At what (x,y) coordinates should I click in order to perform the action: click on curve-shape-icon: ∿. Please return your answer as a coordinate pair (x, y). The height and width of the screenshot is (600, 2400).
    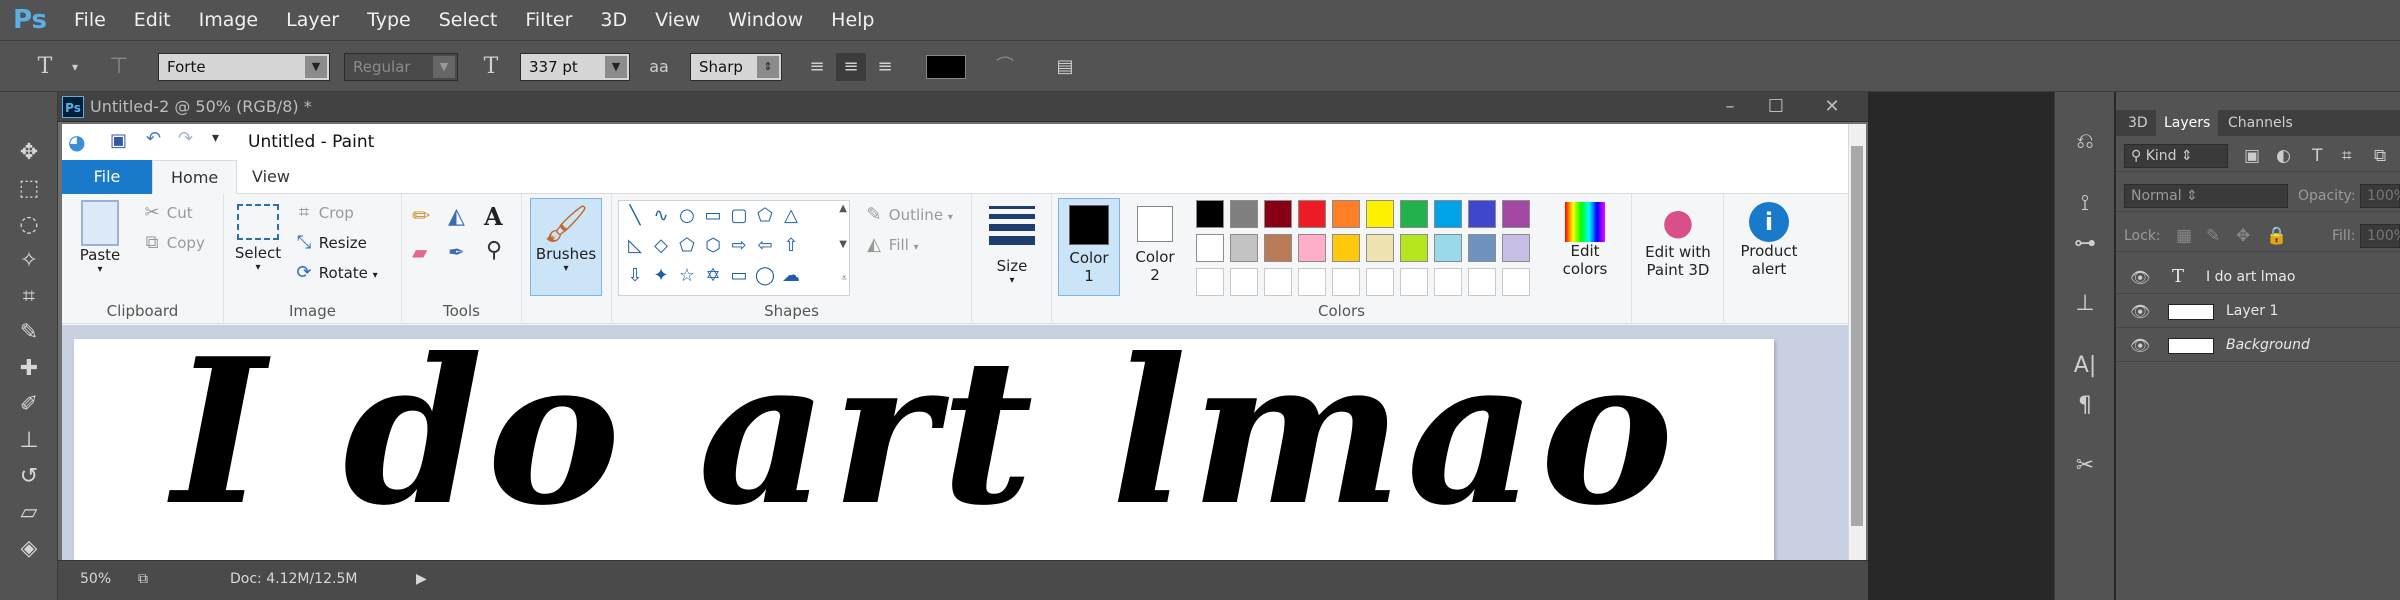
    Looking at the image, I should click on (661, 215).